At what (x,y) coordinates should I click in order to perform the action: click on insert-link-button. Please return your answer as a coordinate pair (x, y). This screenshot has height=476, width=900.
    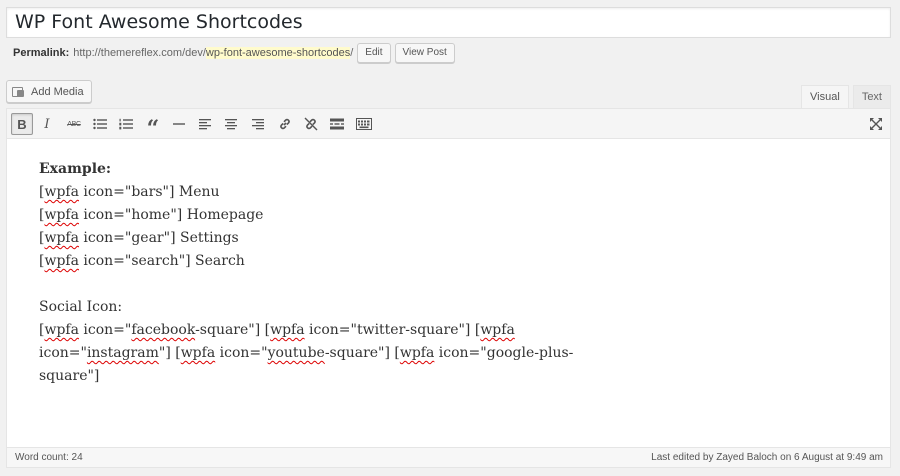
    Looking at the image, I should click on (285, 124).